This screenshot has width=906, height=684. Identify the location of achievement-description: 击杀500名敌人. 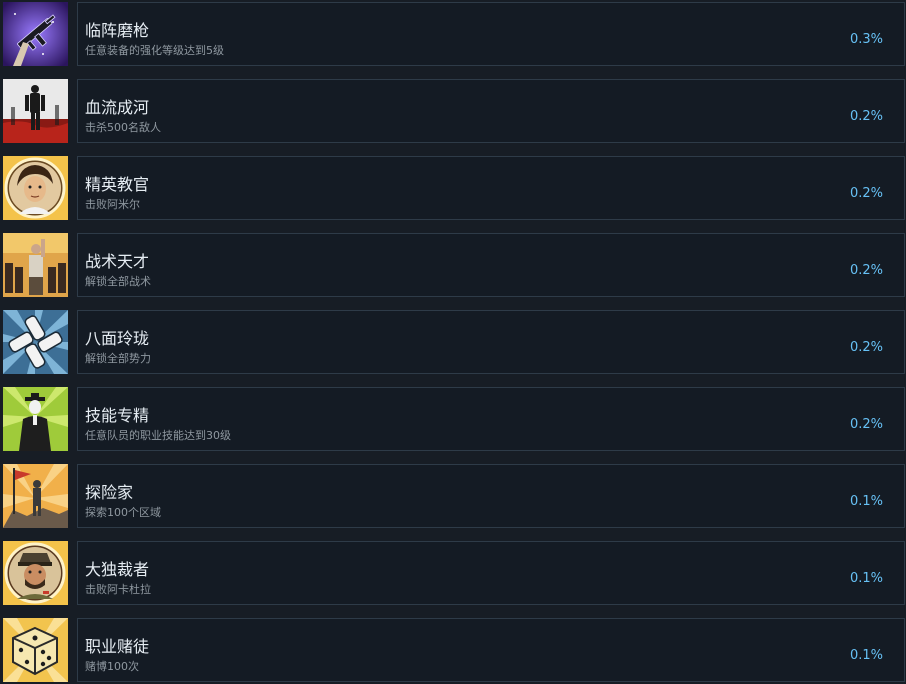
(123, 127).